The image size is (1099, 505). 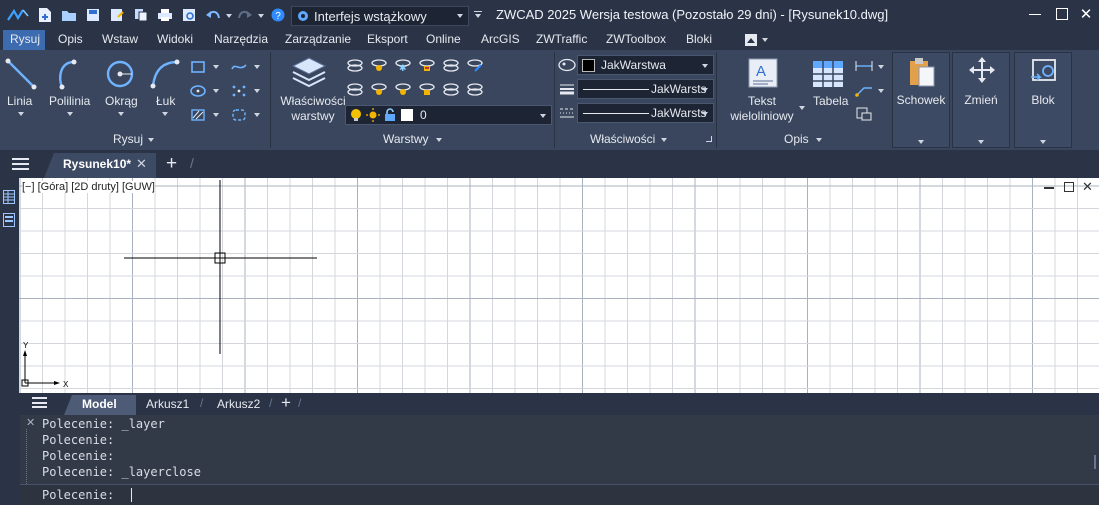 I want to click on properties-panel-label: Właściwości, so click(x=622, y=139).